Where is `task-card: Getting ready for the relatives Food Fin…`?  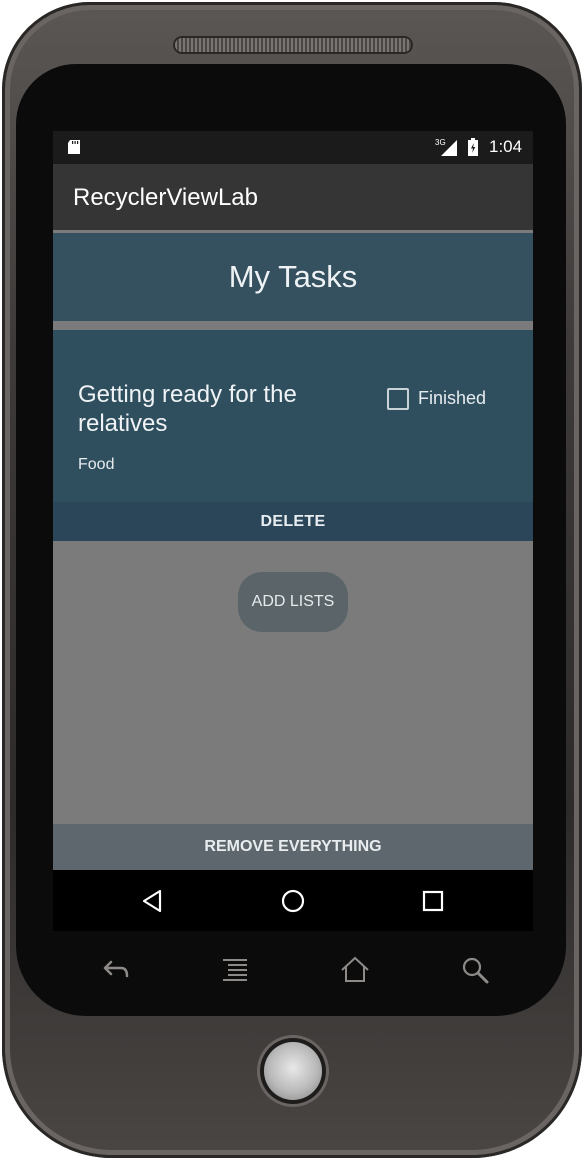 task-card: Getting ready for the relatives Food Fin… is located at coordinates (293, 416).